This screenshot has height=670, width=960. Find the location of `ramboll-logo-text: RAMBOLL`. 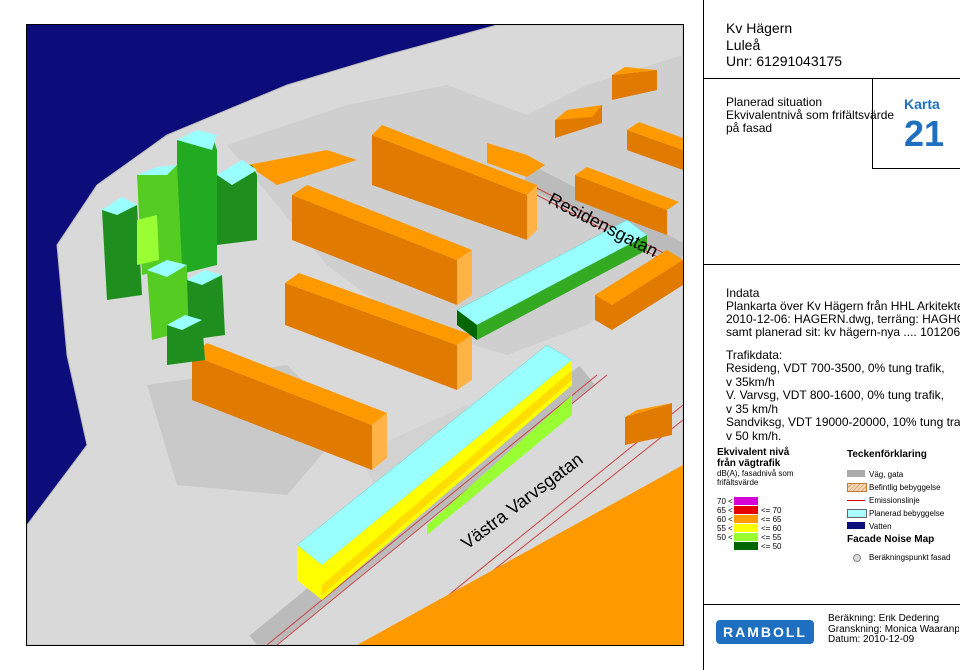

ramboll-logo-text: RAMBOLL is located at coordinates (765, 632).